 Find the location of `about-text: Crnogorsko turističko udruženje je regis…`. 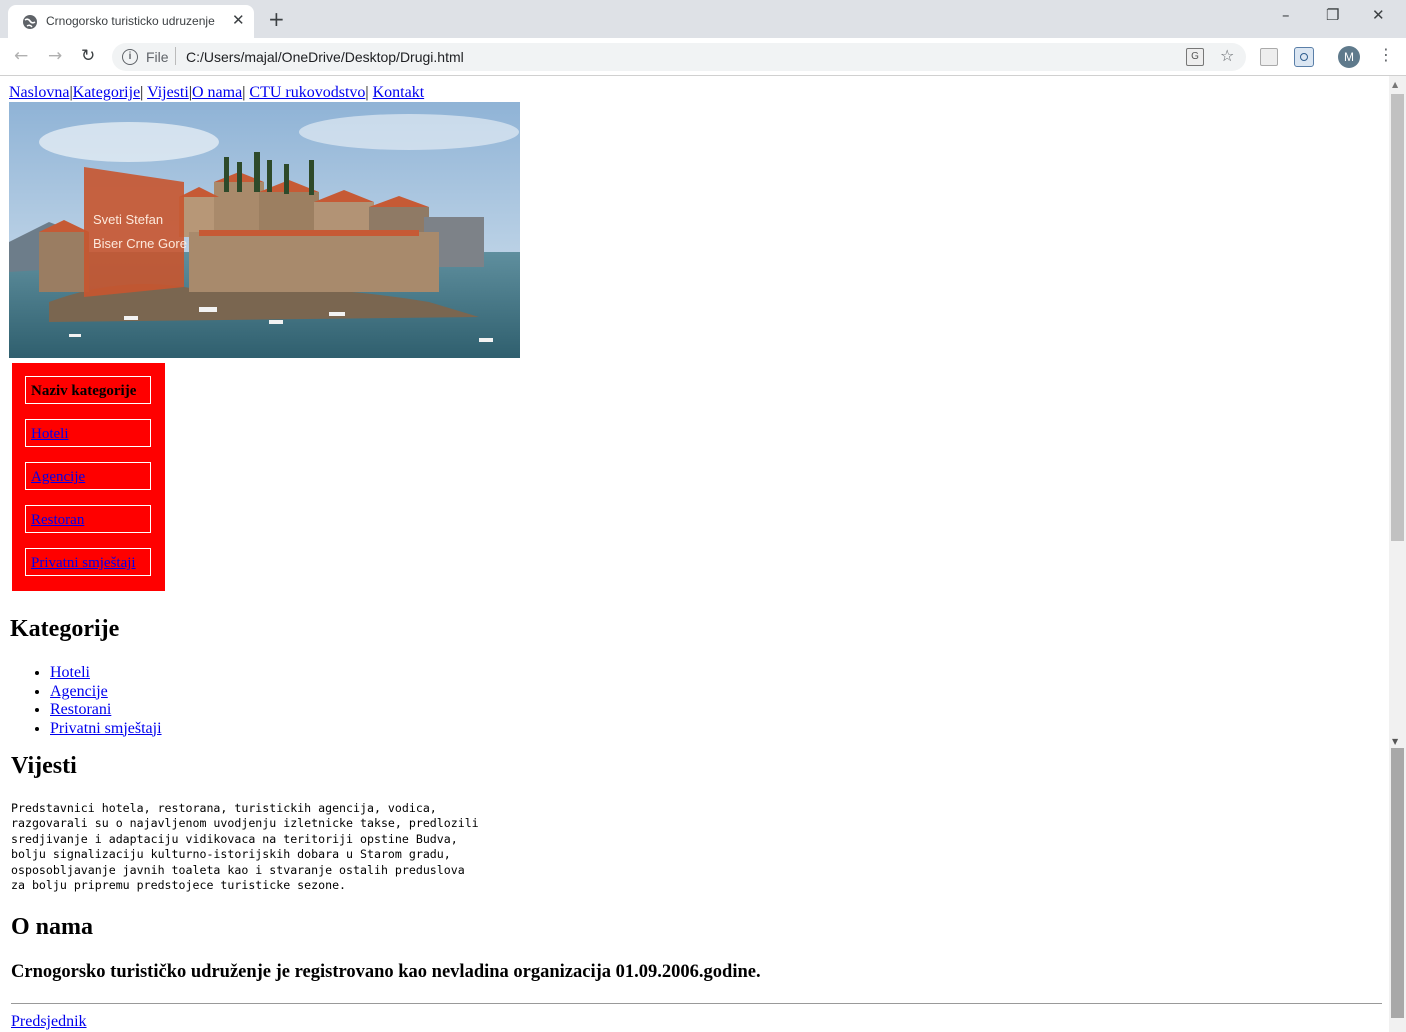

about-text: Crnogorsko turističko udruženje je regis… is located at coordinates (386, 972).